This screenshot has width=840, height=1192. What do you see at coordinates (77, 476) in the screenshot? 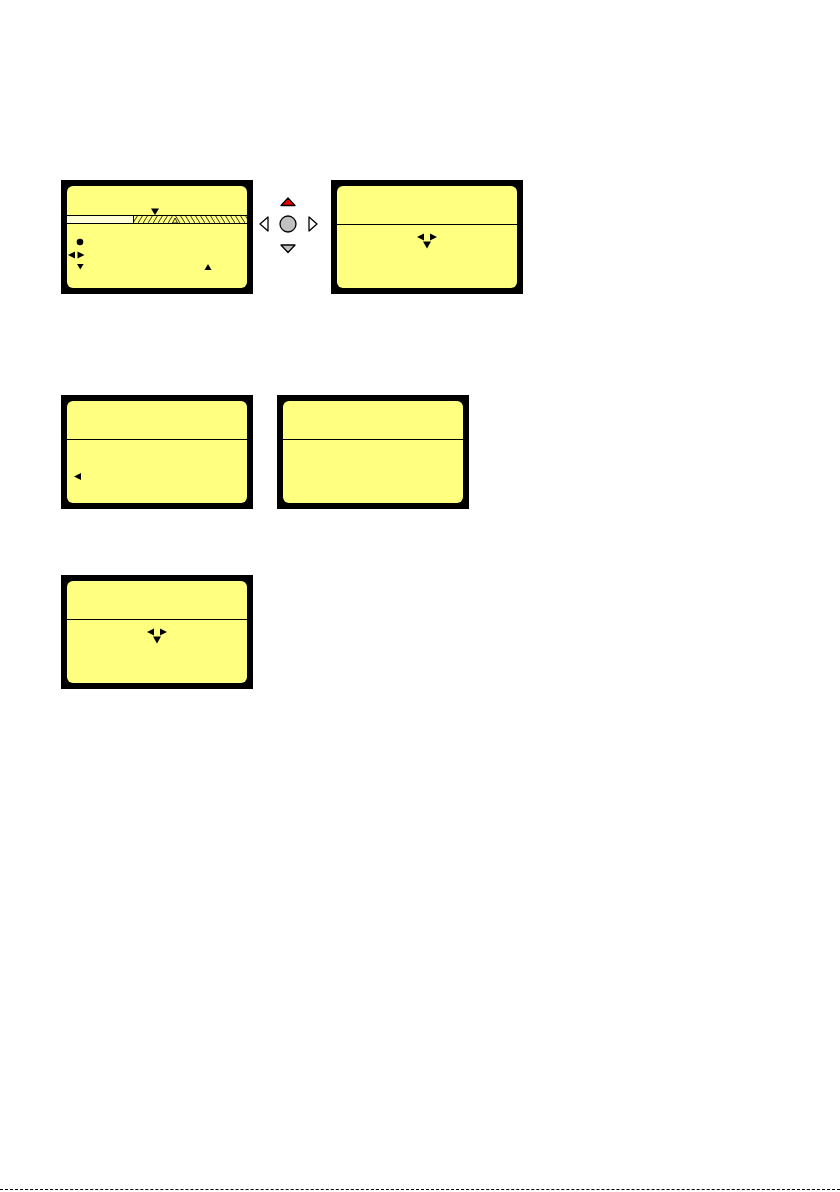
I see `left-arrow-icon` at bounding box center [77, 476].